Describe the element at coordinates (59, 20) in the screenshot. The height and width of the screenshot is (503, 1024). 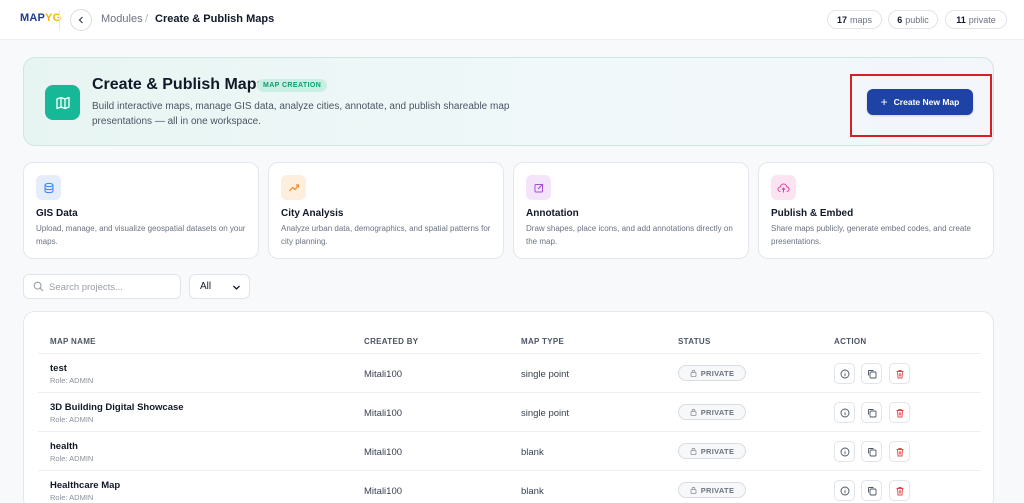
I see `divider` at that location.